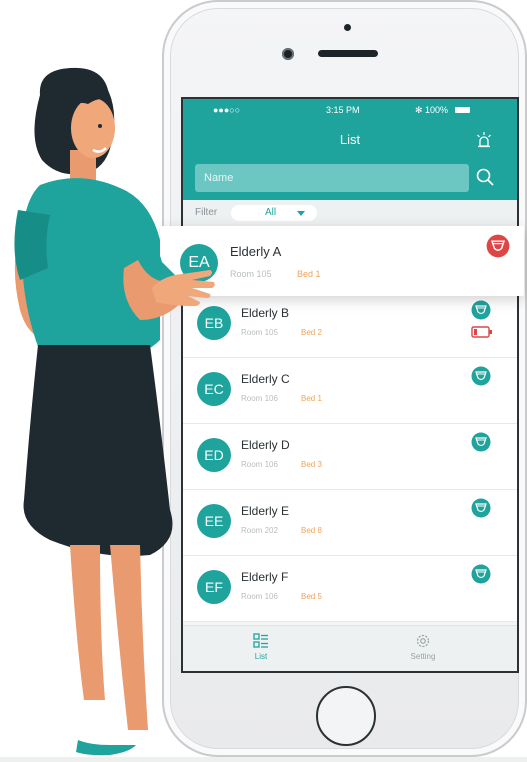  What do you see at coordinates (432, 110) in the screenshot?
I see `status-battery: ✻ 100%` at bounding box center [432, 110].